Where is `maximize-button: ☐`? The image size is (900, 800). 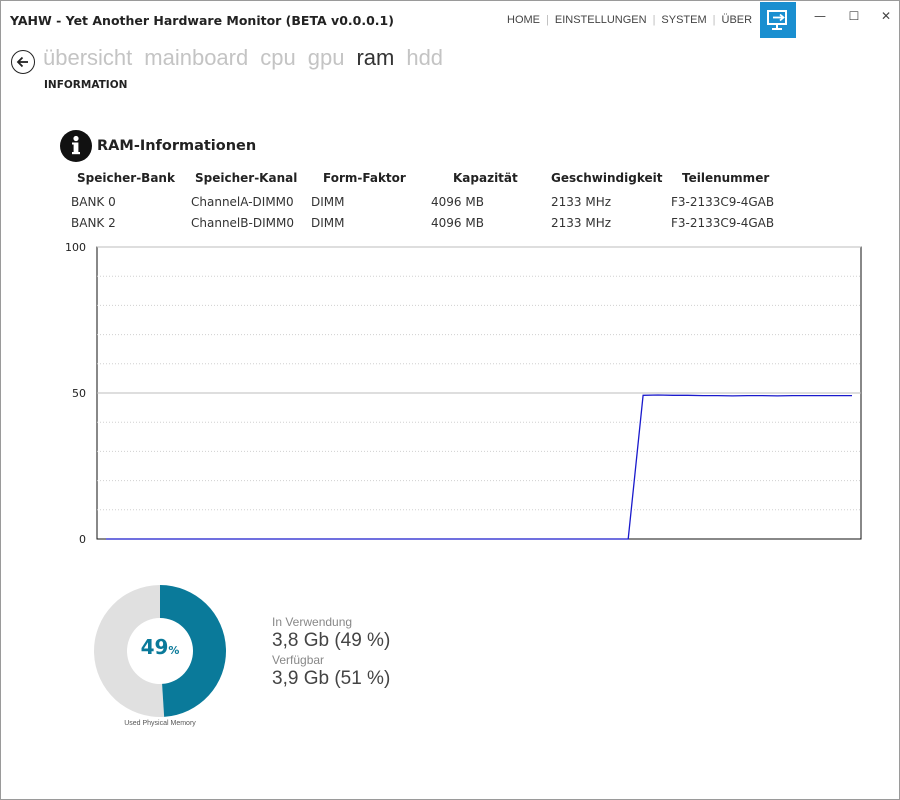
maximize-button: ☐ is located at coordinates (854, 16).